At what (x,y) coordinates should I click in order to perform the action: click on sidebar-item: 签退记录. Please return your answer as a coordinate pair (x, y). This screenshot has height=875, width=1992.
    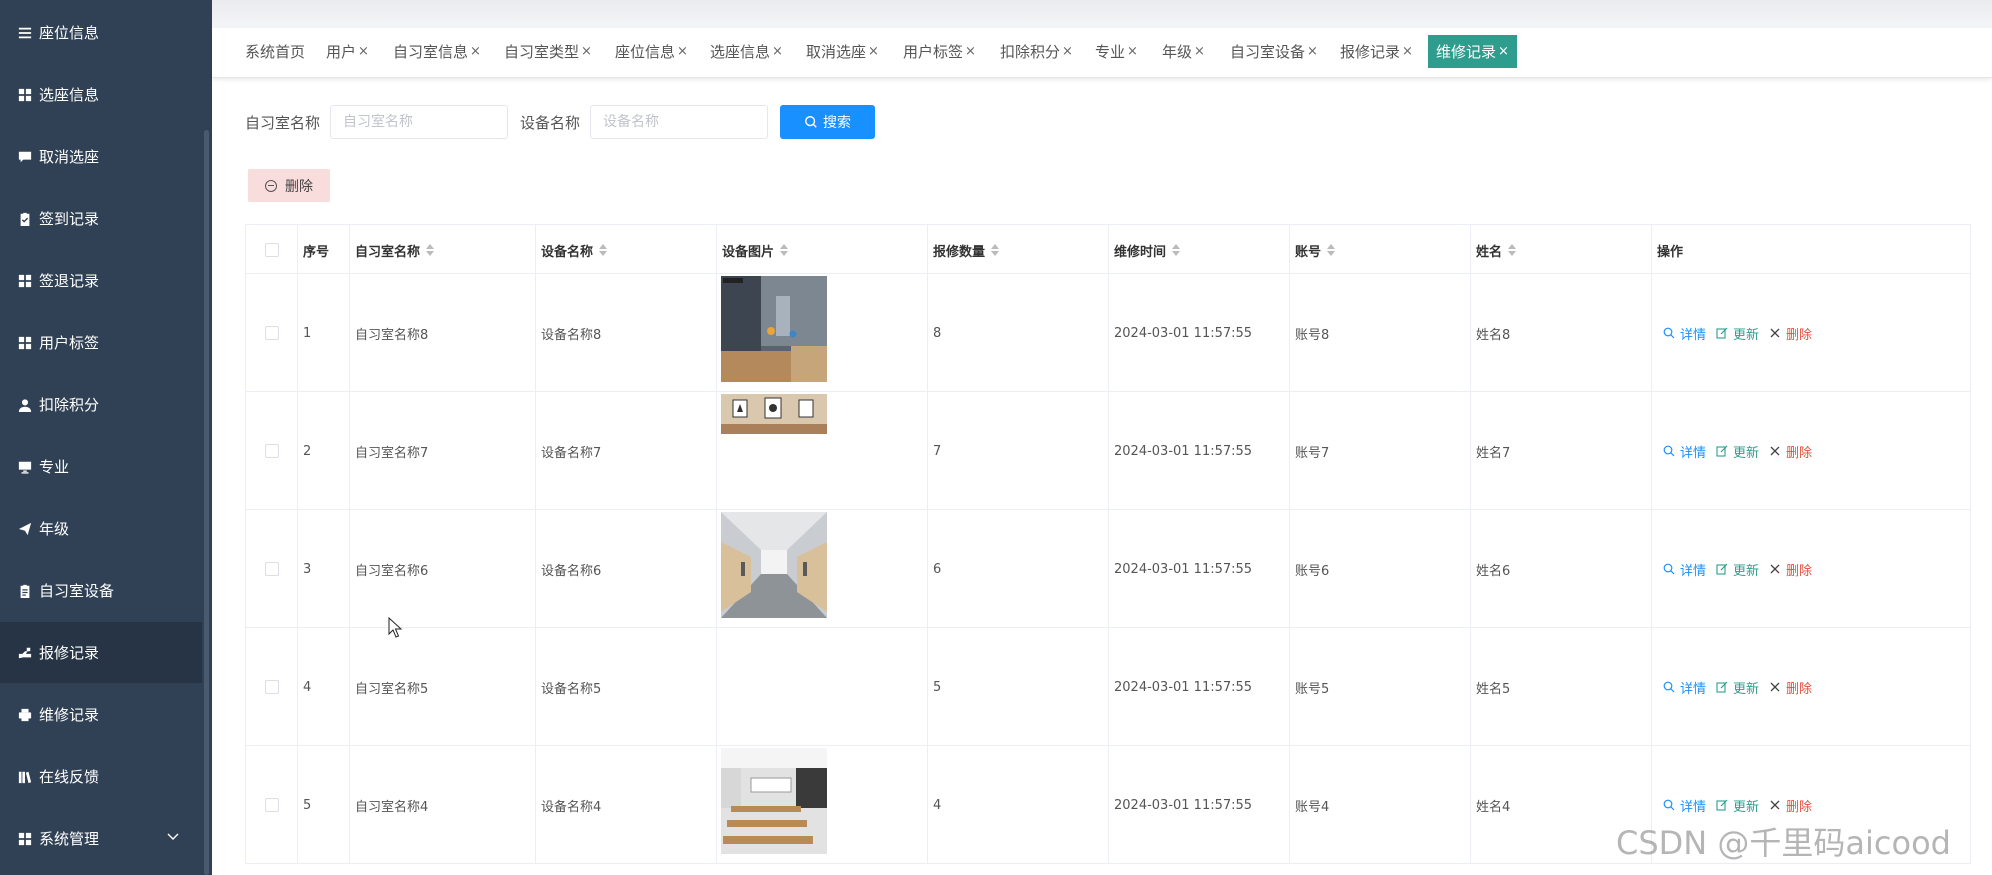
    Looking at the image, I should click on (101, 280).